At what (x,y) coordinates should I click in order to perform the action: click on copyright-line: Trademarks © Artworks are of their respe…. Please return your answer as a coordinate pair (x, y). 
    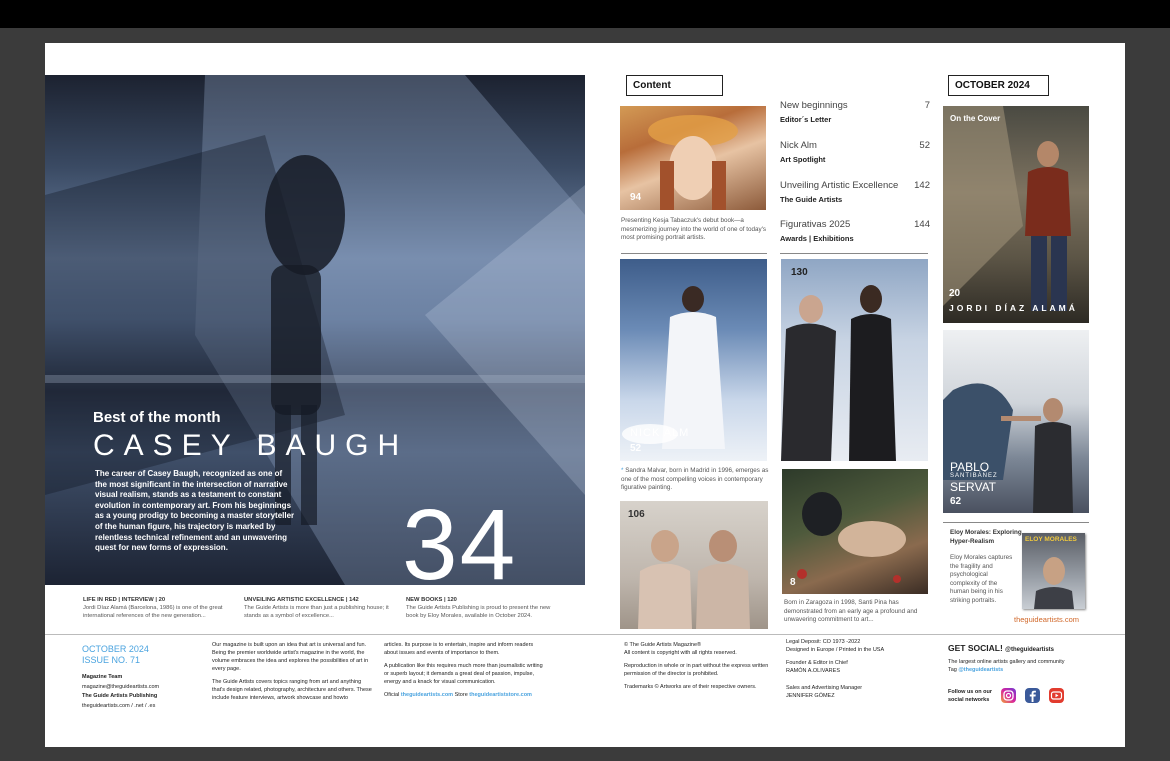
    Looking at the image, I should click on (690, 687).